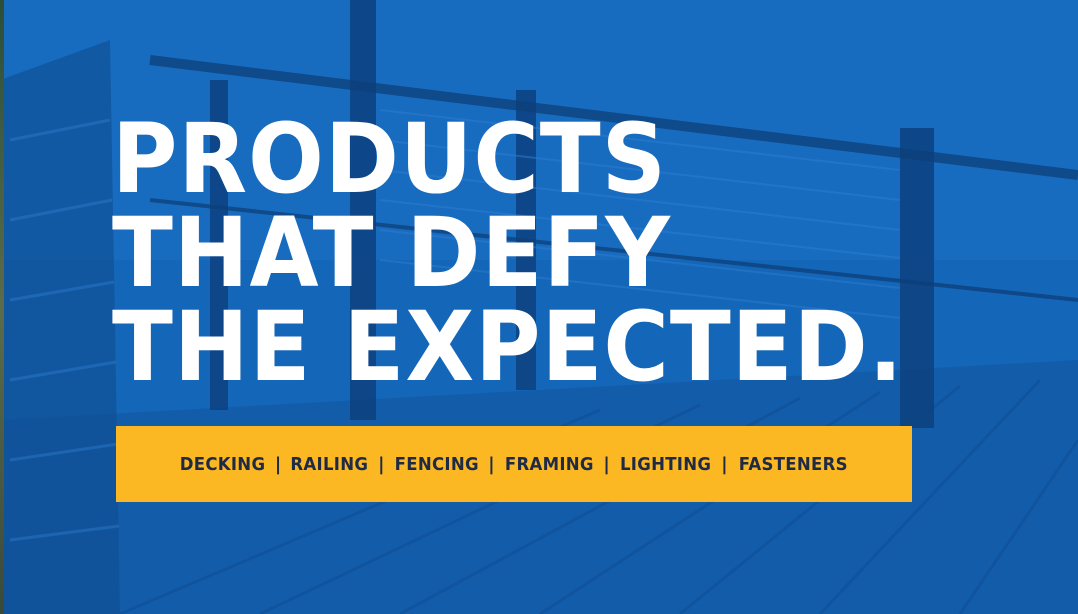  What do you see at coordinates (389, 159) in the screenshot?
I see `headline-line-1: PRODUCTS` at bounding box center [389, 159].